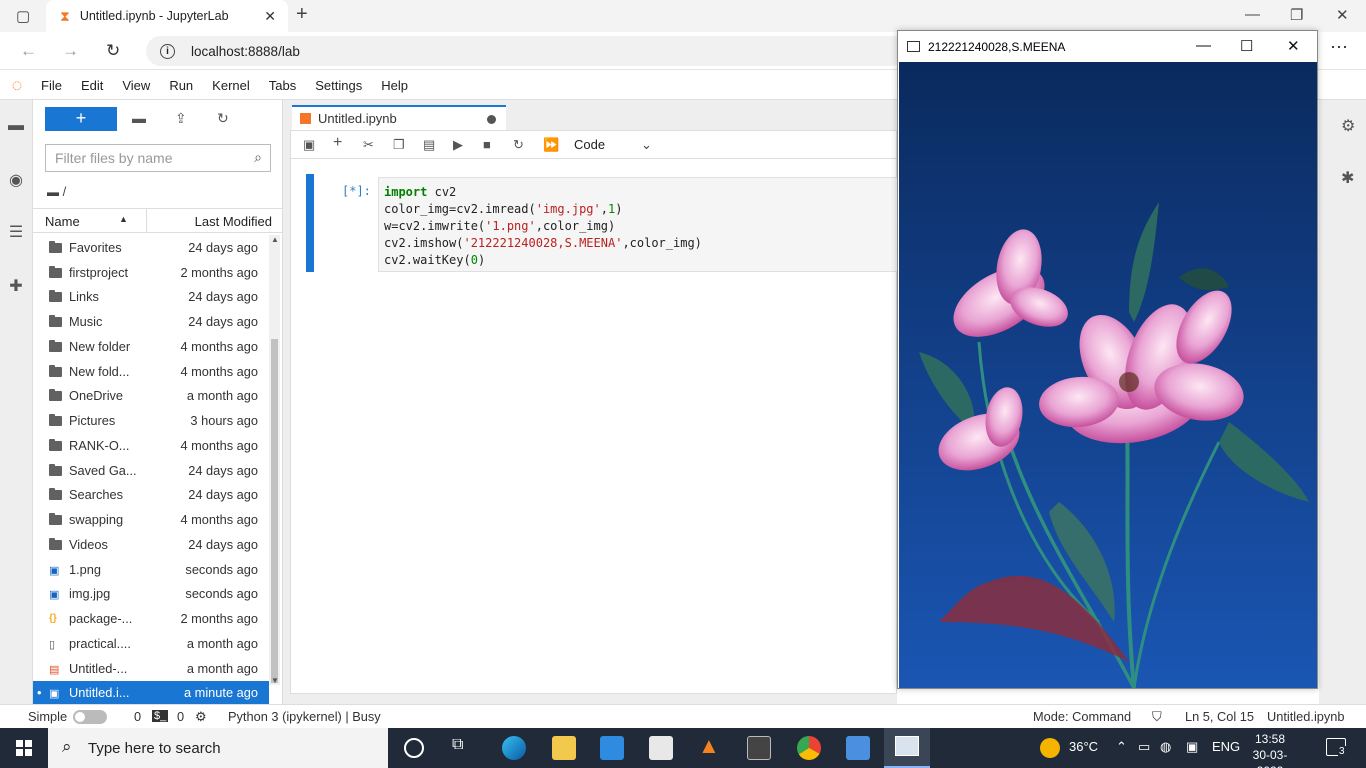  Describe the element at coordinates (464, 748) in the screenshot. I see `task-view-icon: ⧉` at that location.